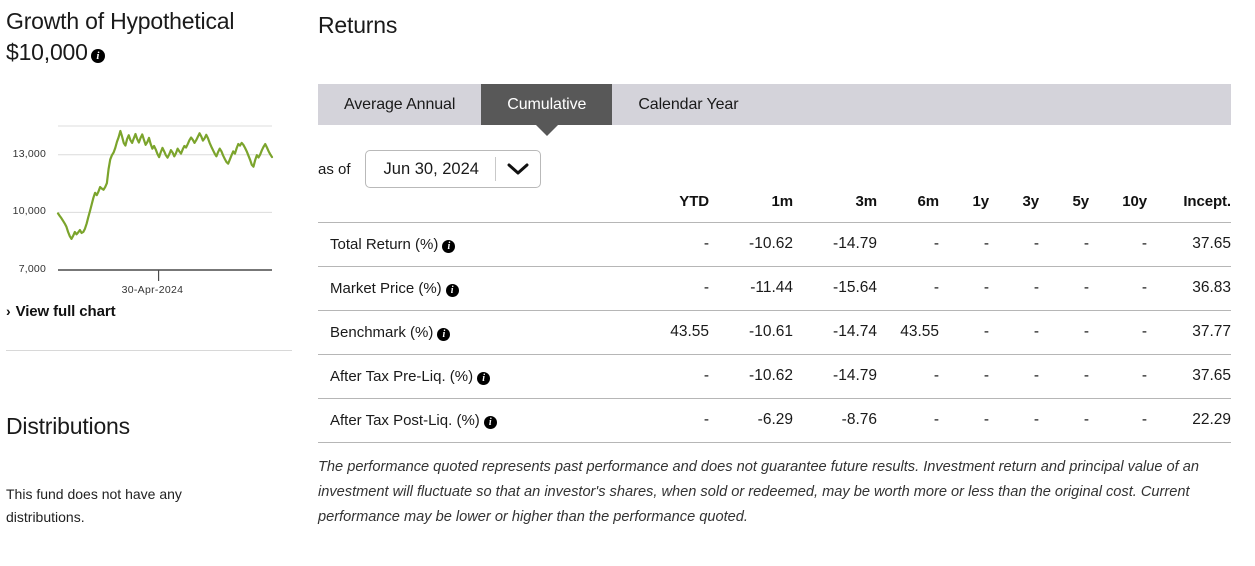  Describe the element at coordinates (866, 201) in the screenshot. I see `column-header-3m: 3m` at that location.